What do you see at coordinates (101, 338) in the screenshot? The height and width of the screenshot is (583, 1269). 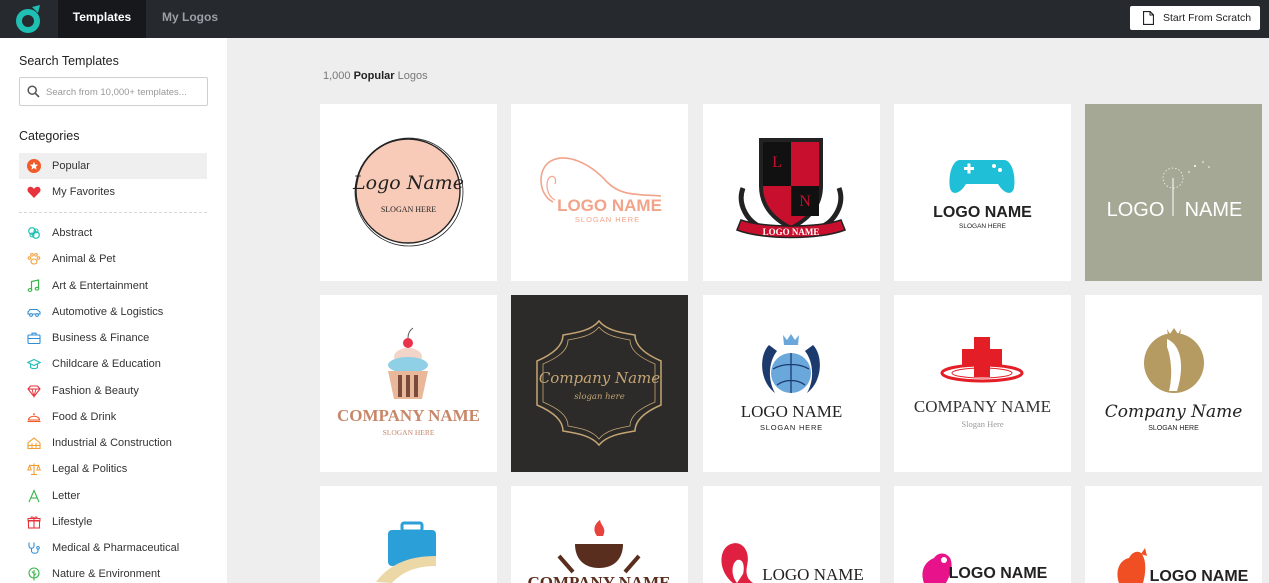 I see `category-label: Business & Finance` at bounding box center [101, 338].